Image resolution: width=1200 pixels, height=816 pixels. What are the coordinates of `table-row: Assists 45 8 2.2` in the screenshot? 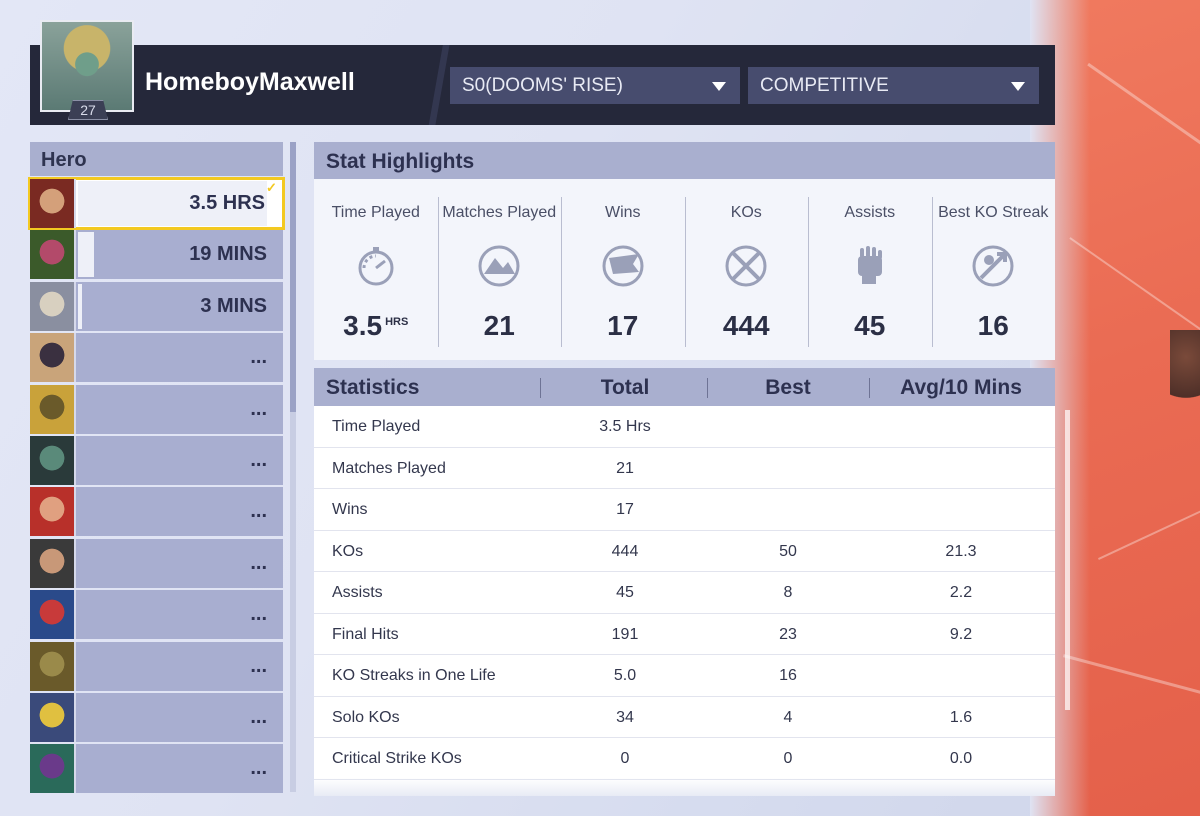 It's located at (684, 593).